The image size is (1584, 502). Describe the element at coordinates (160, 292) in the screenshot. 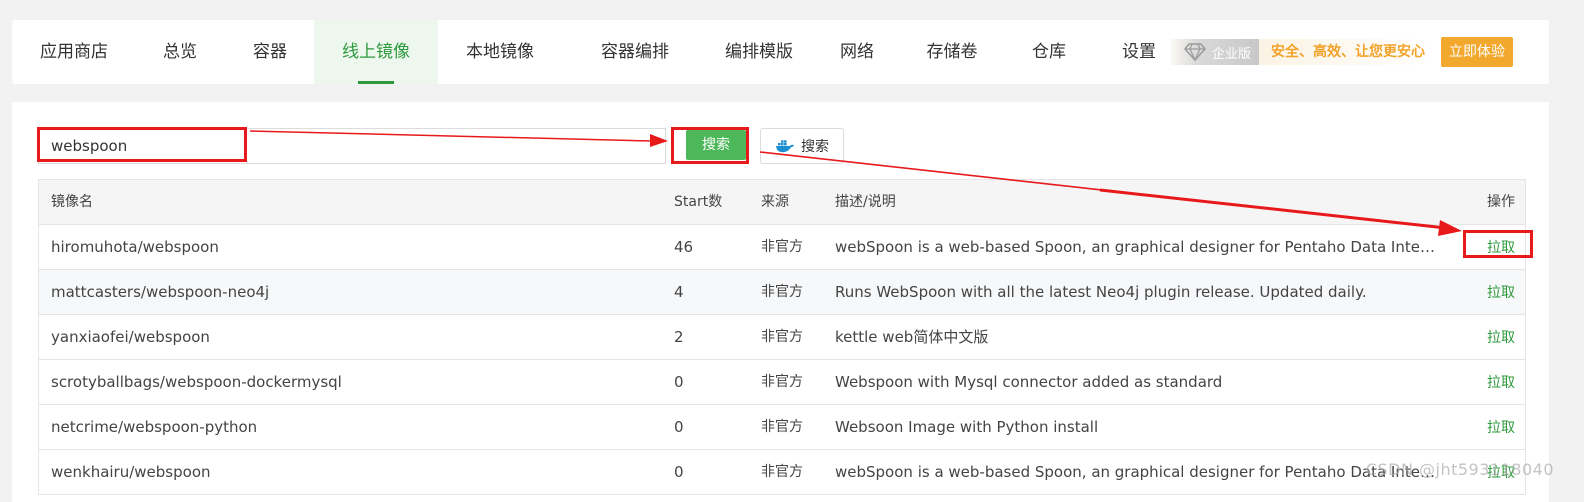

I see `image-name: mattcasters/webspoon-neo4j` at that location.